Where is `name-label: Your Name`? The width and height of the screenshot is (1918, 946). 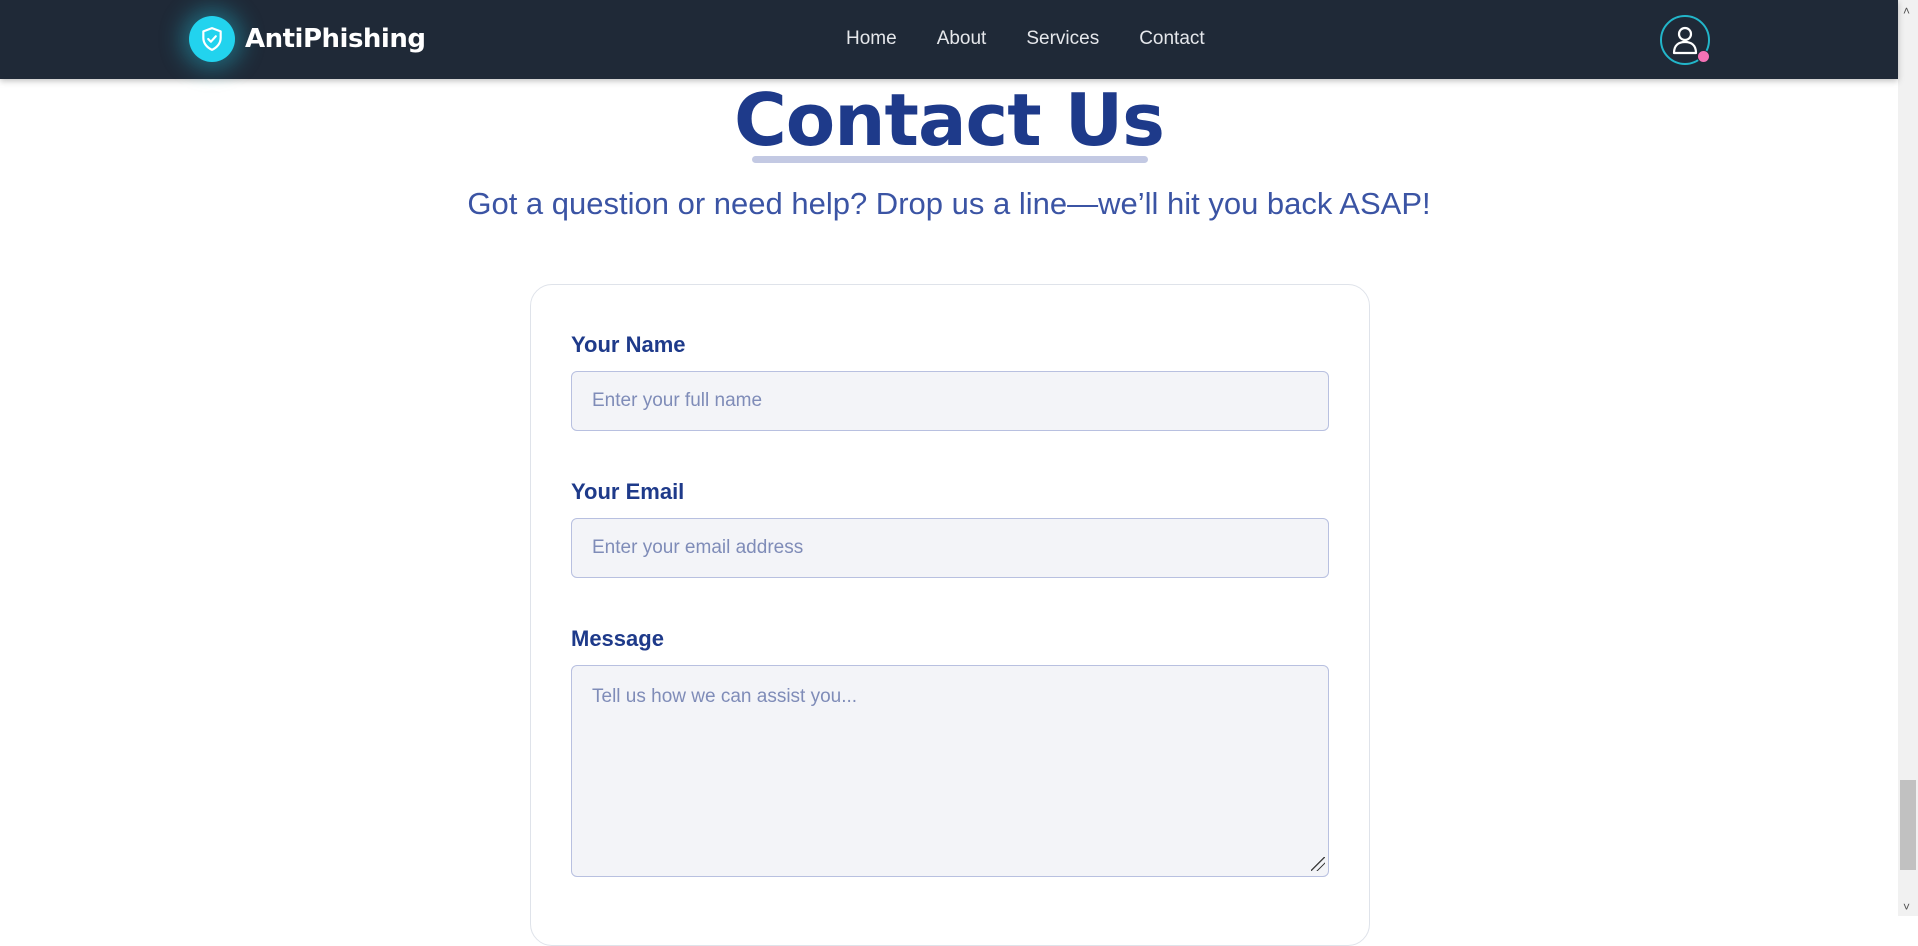
name-label: Your Name is located at coordinates (628, 344).